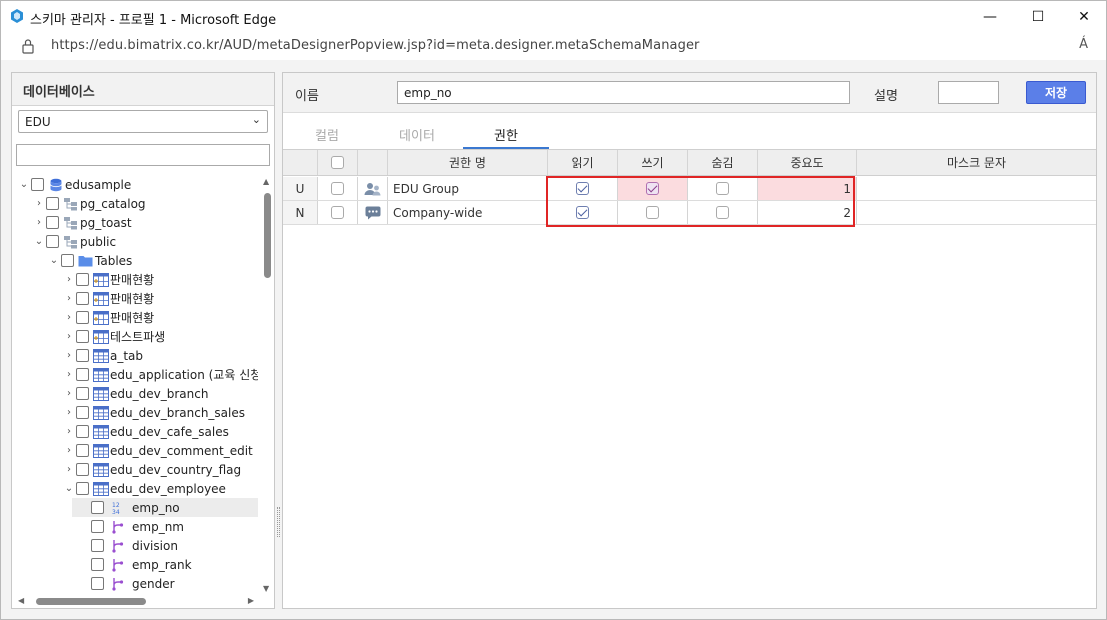 Image resolution: width=1107 pixels, height=620 pixels. Describe the element at coordinates (278, 522) in the screenshot. I see `panel-splitter` at that location.